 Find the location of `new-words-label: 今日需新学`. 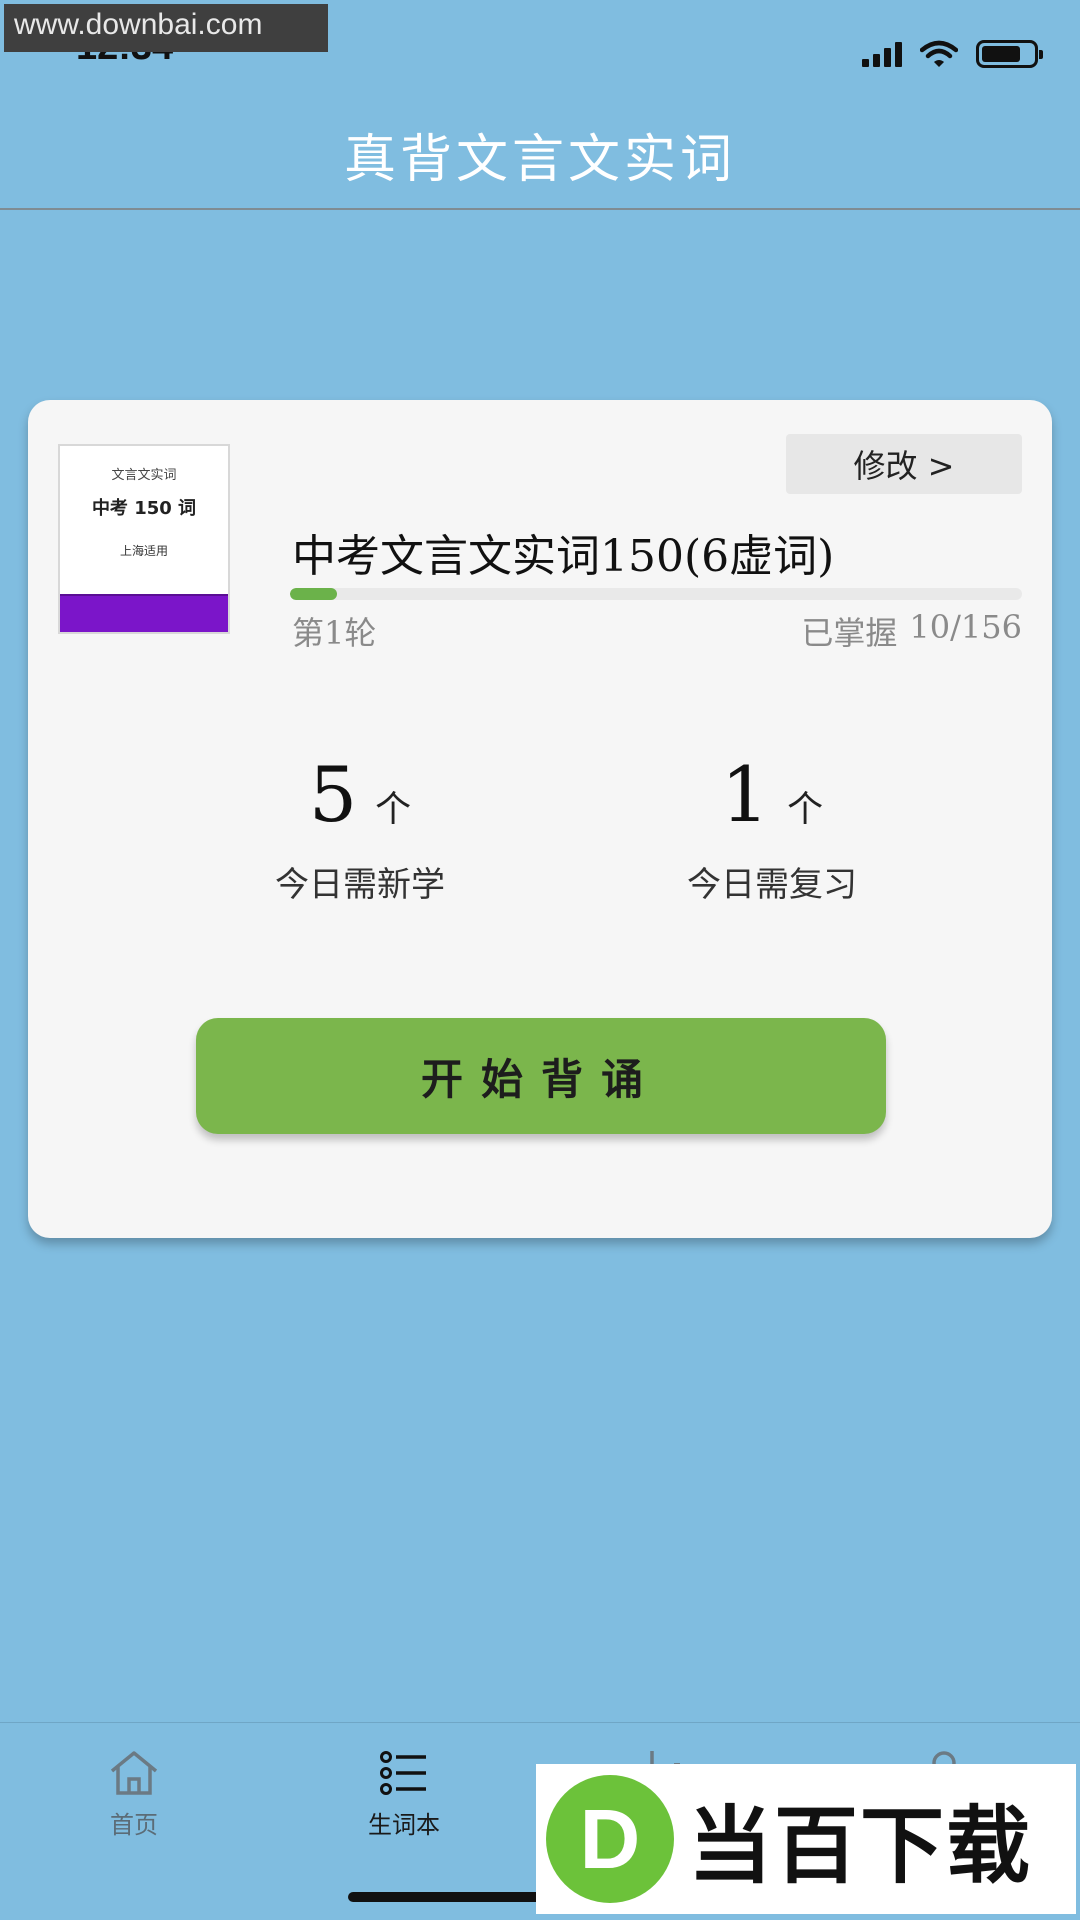

new-words-label: 今日需新学 is located at coordinates (360, 885).